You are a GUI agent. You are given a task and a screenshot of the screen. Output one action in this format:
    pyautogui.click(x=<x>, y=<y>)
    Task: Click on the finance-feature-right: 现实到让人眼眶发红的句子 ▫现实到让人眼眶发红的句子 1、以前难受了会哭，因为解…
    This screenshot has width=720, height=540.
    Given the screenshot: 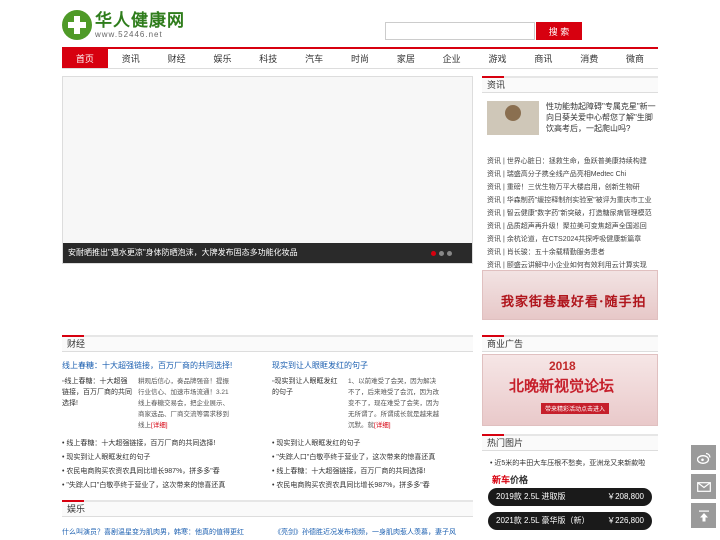 What is the action you would take?
    pyautogui.click(x=372, y=398)
    